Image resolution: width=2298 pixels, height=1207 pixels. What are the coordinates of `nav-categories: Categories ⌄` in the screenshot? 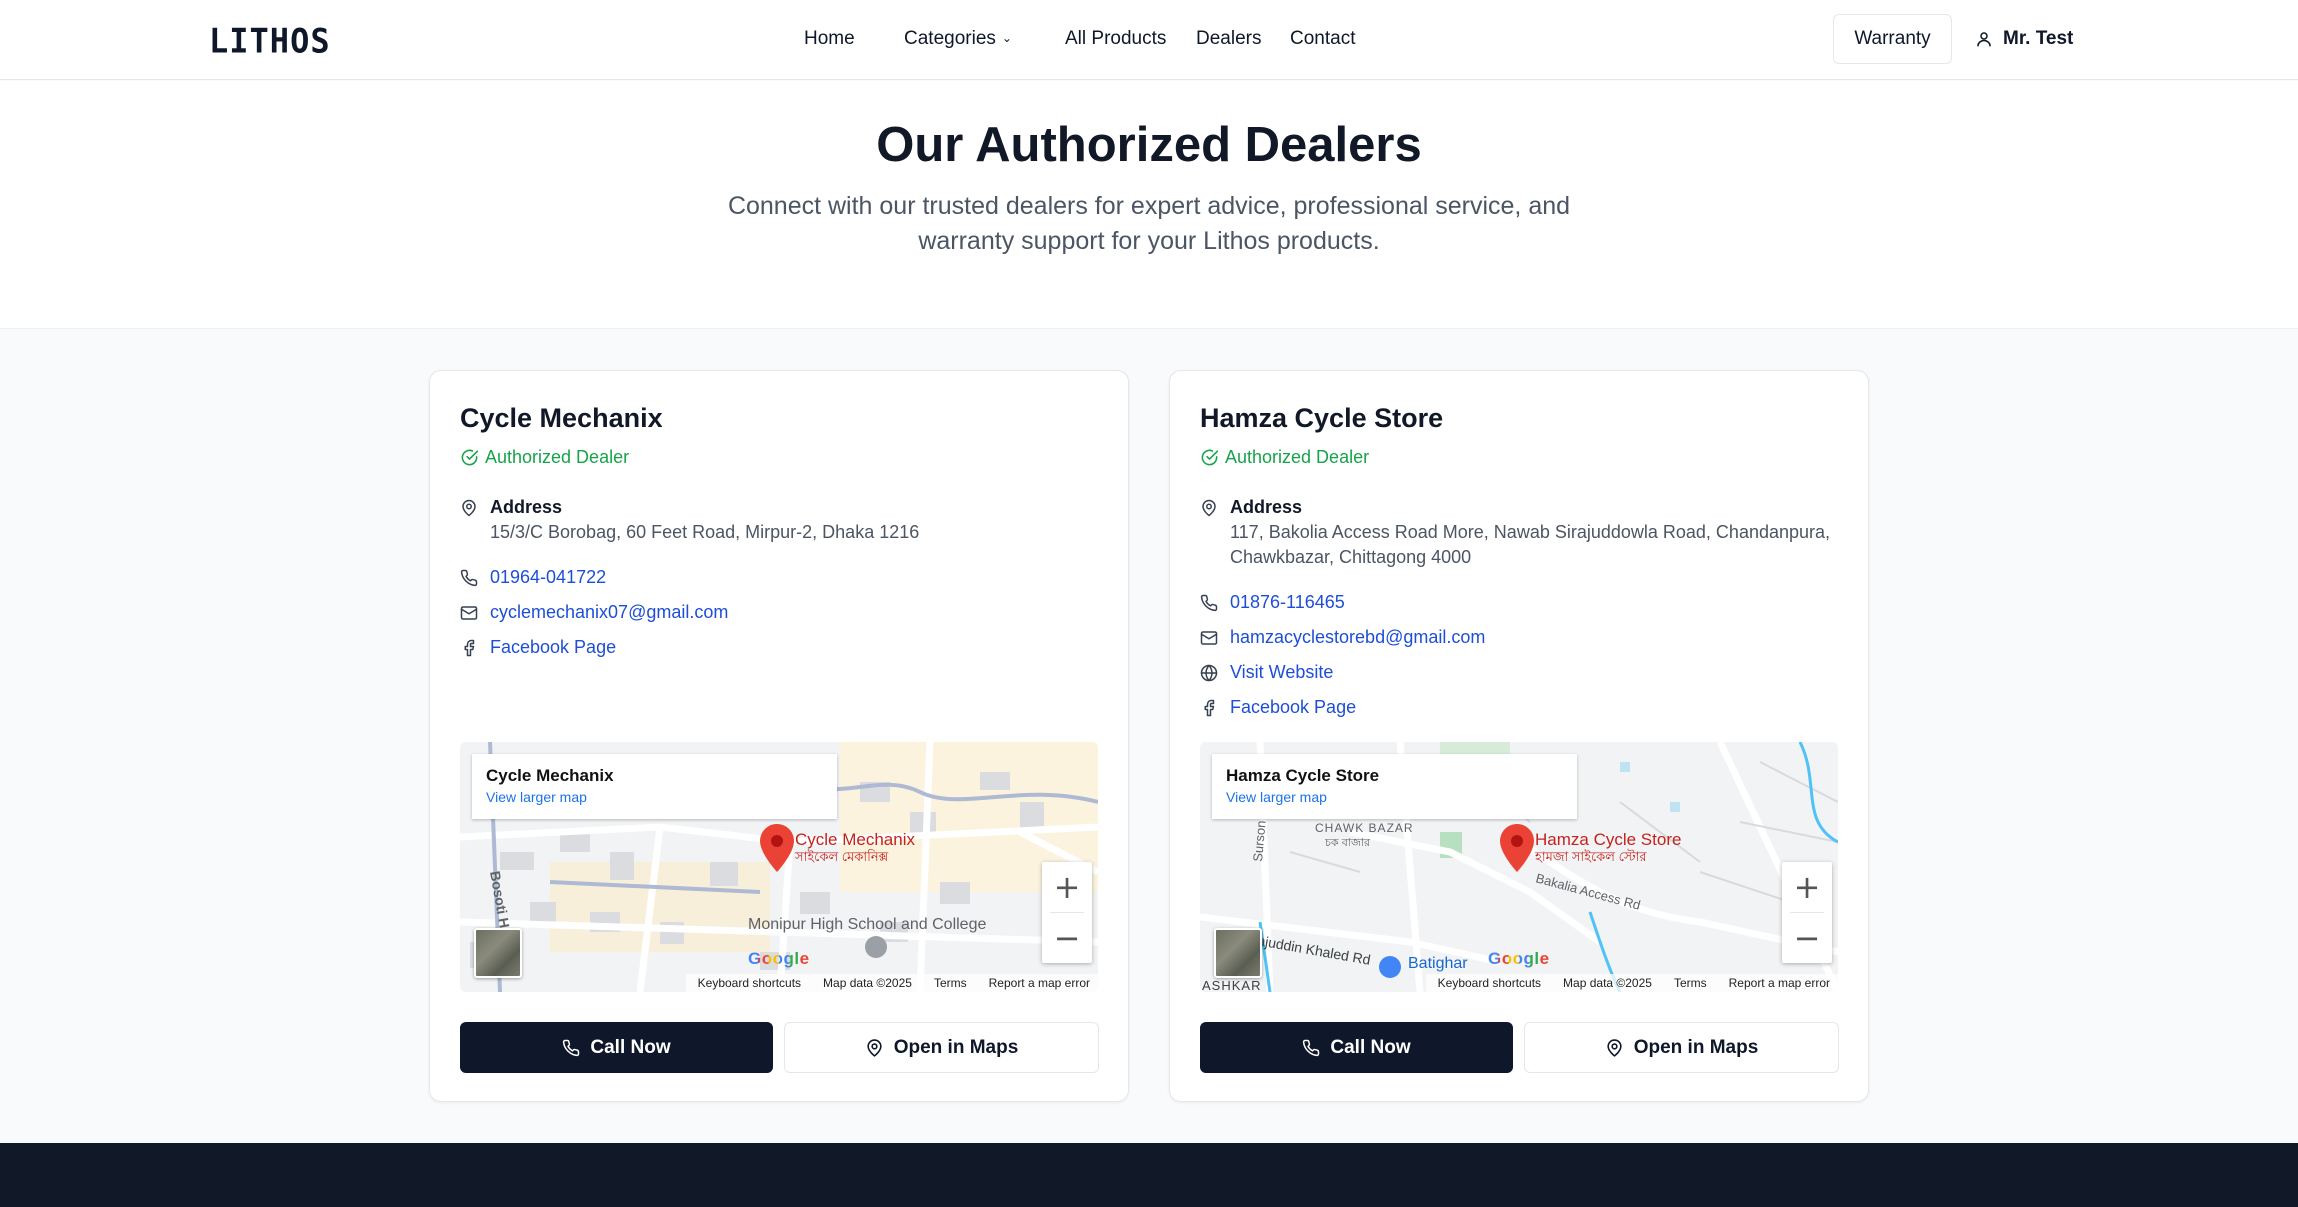 It's located at (958, 39).